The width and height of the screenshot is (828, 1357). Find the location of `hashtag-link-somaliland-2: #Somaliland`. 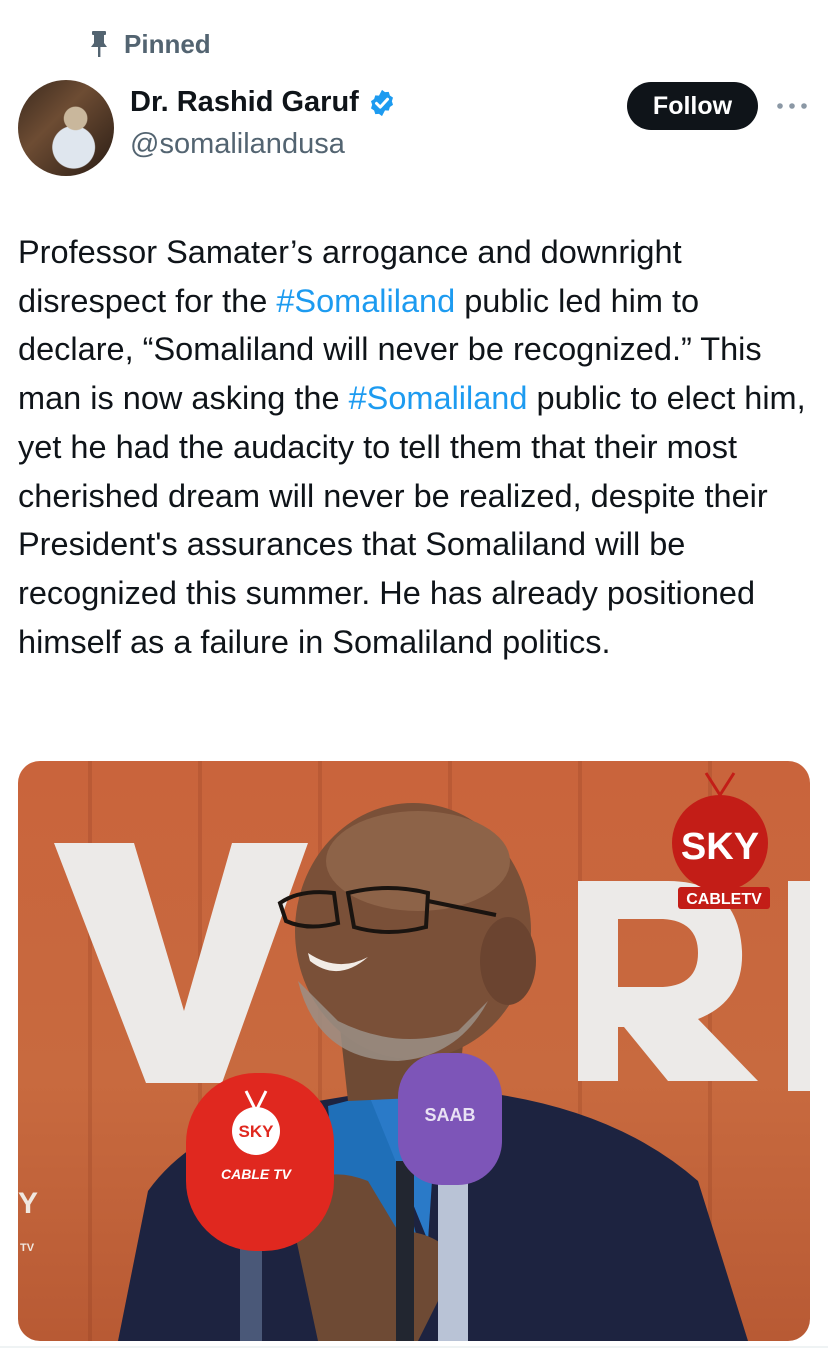

hashtag-link-somaliland-2: #Somaliland is located at coordinates (438, 398).